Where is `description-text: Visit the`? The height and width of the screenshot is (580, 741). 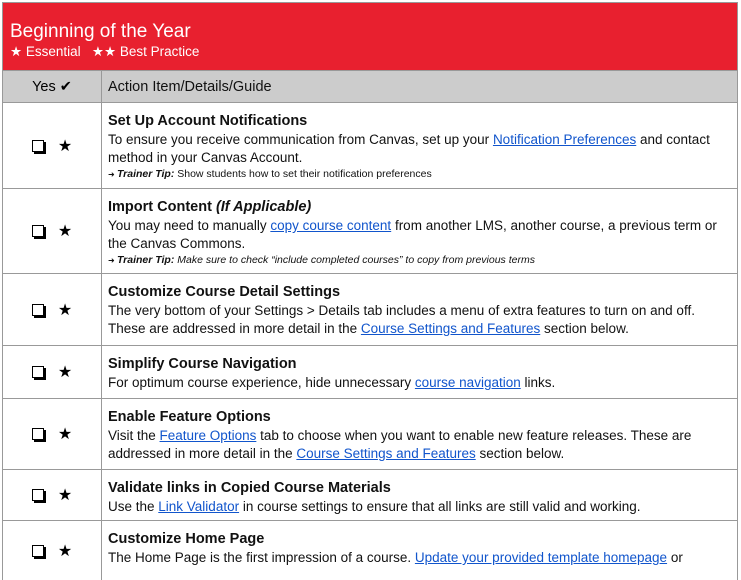
description-text: Visit the is located at coordinates (134, 435).